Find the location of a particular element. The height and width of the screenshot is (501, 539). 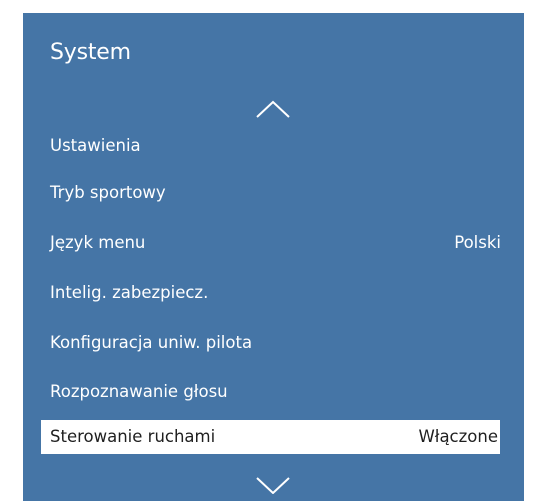

menu-item-sterowanie-ruchami: Sterowanie ruchami Włączone is located at coordinates (270, 437).